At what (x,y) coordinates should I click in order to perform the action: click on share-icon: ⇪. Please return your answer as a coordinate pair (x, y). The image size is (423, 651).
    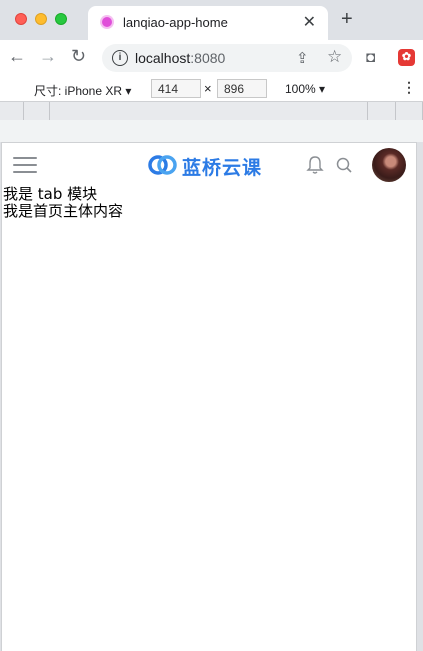
    Looking at the image, I should click on (302, 58).